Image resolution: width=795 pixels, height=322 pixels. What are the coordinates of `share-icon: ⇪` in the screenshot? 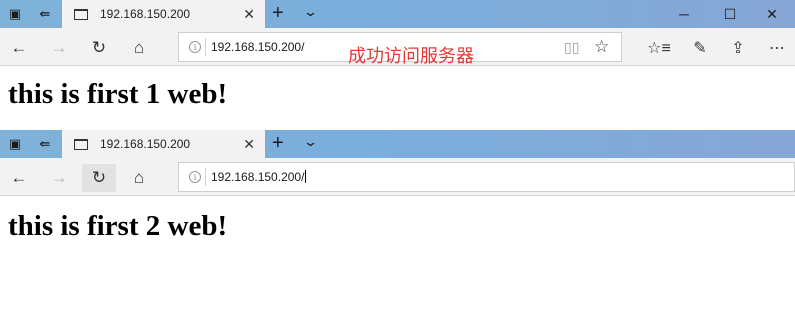 It's located at (738, 48).